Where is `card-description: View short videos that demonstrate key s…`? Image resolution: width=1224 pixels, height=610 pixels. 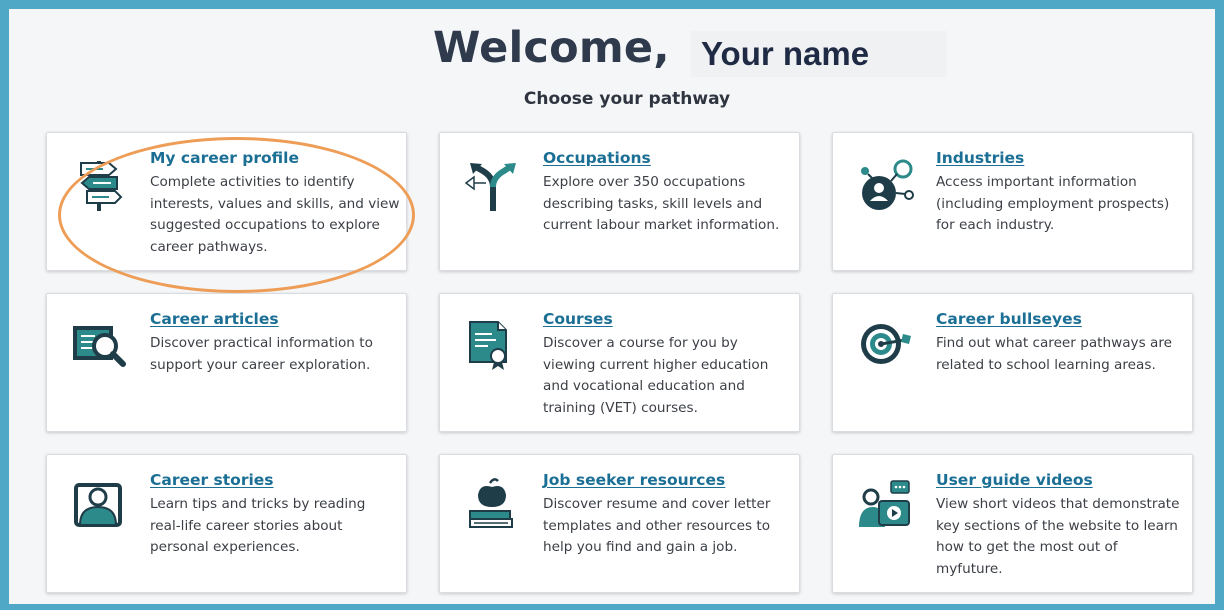
card-description: View short videos that demonstrate key s… is located at coordinates (1058, 536).